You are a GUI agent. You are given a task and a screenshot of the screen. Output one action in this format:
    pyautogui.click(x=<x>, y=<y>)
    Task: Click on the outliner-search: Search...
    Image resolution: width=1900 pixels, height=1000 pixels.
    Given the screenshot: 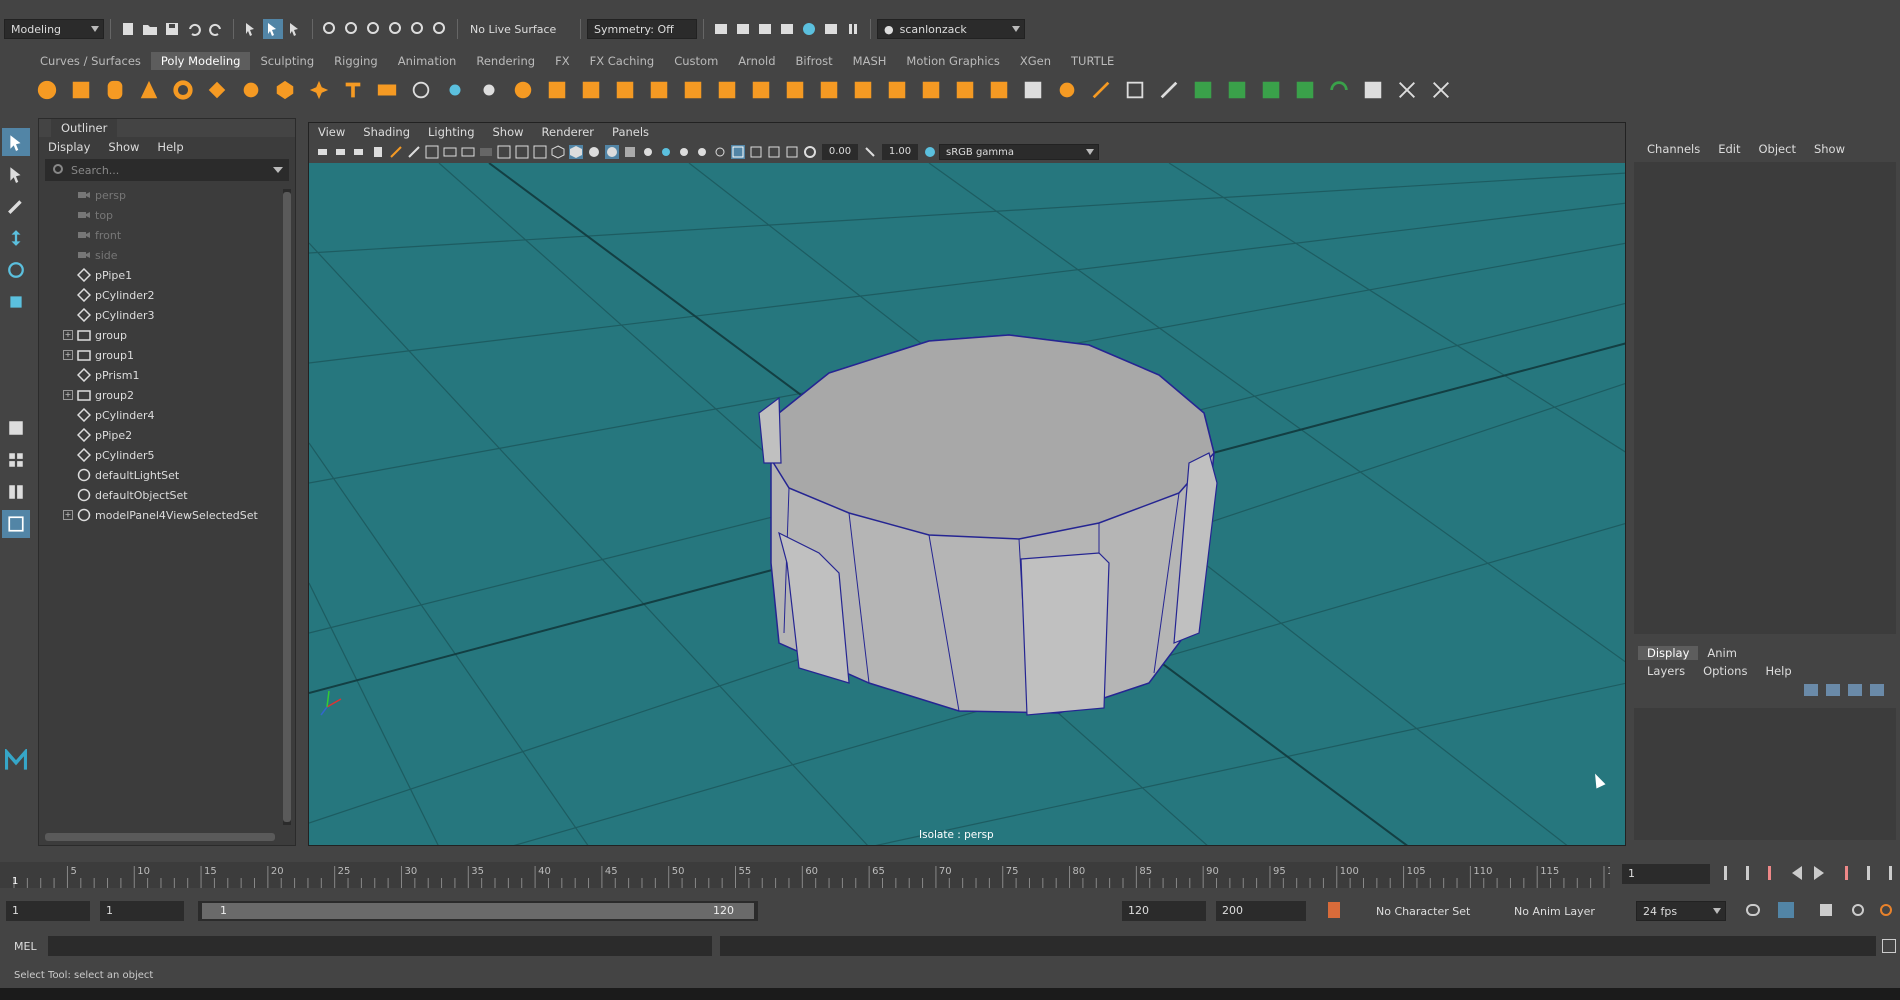 What is the action you would take?
    pyautogui.click(x=167, y=170)
    